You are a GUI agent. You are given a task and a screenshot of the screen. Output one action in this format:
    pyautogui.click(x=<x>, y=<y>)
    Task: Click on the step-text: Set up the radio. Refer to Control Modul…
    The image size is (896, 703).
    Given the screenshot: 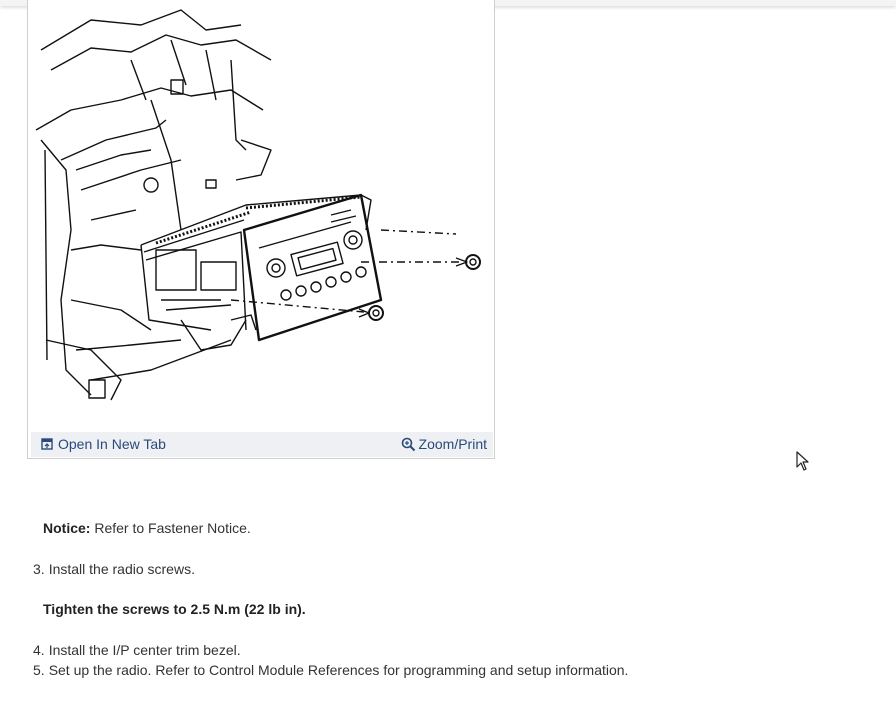 What is the action you would take?
    pyautogui.click(x=338, y=670)
    